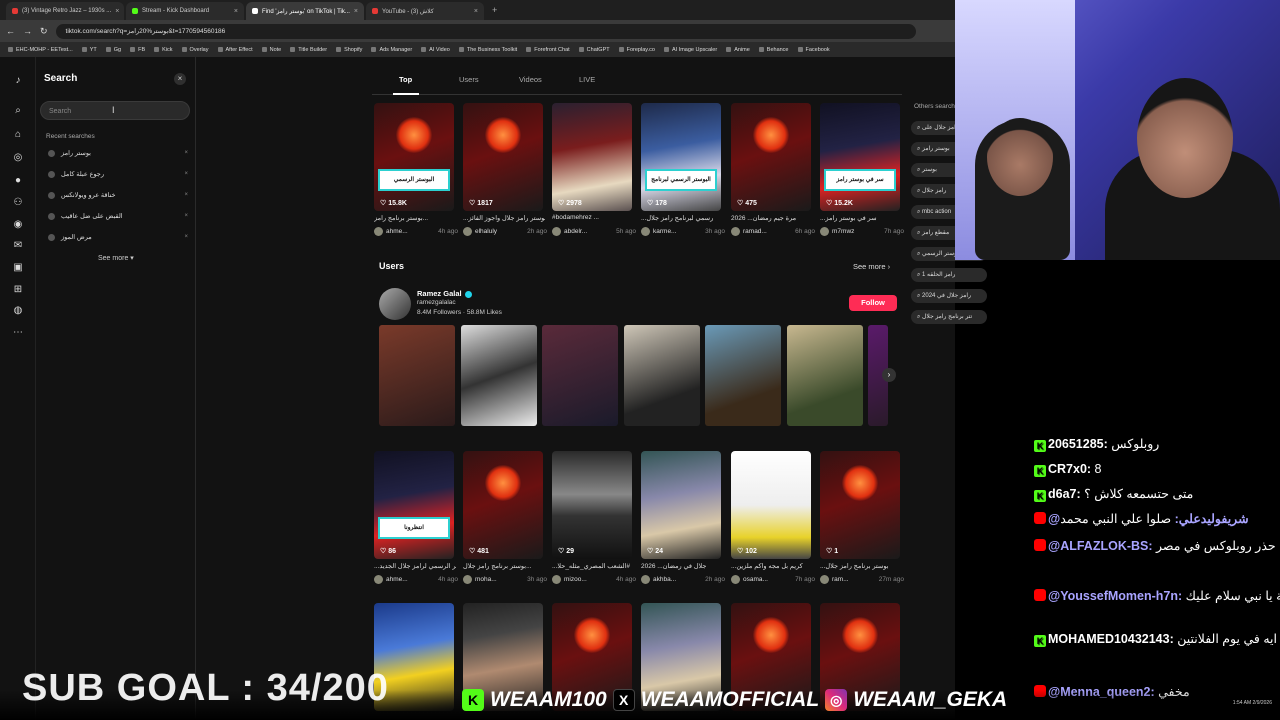  What do you see at coordinates (18, 289) in the screenshot?
I see `upload-icon: ⊞` at bounding box center [18, 289].